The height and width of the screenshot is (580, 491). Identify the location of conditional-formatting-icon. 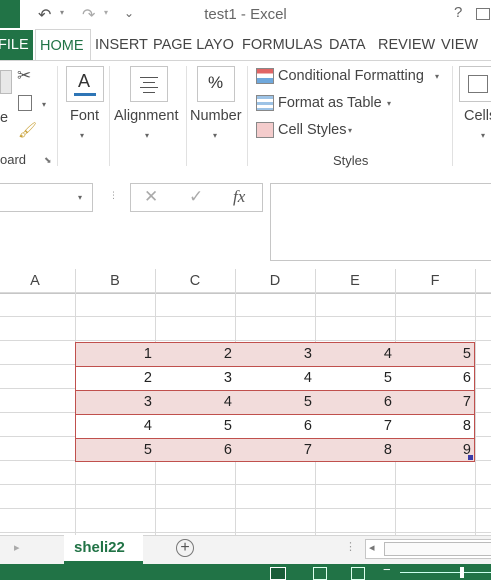
(265, 76).